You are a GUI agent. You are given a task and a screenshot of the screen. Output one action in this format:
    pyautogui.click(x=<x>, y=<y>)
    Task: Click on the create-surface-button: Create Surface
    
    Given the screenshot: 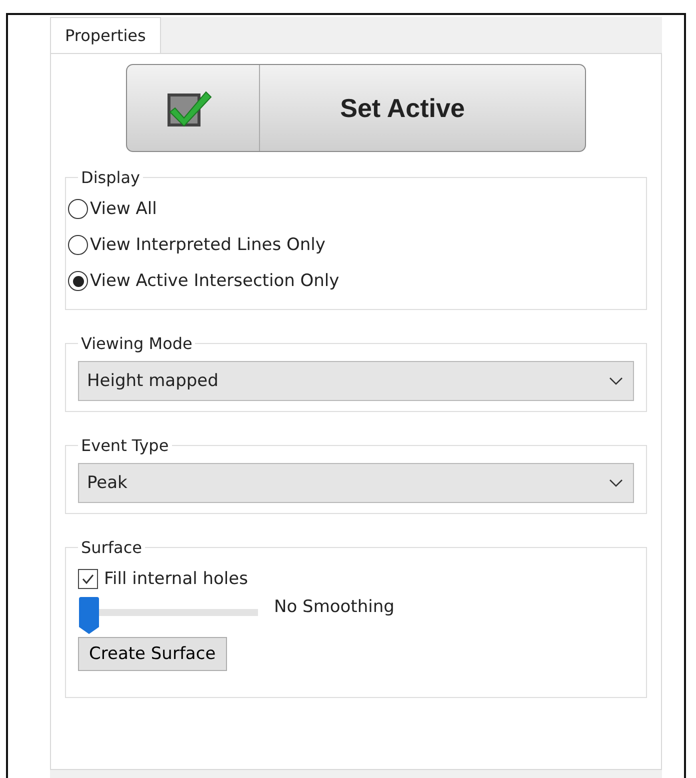 What is the action you would take?
    pyautogui.click(x=152, y=654)
    